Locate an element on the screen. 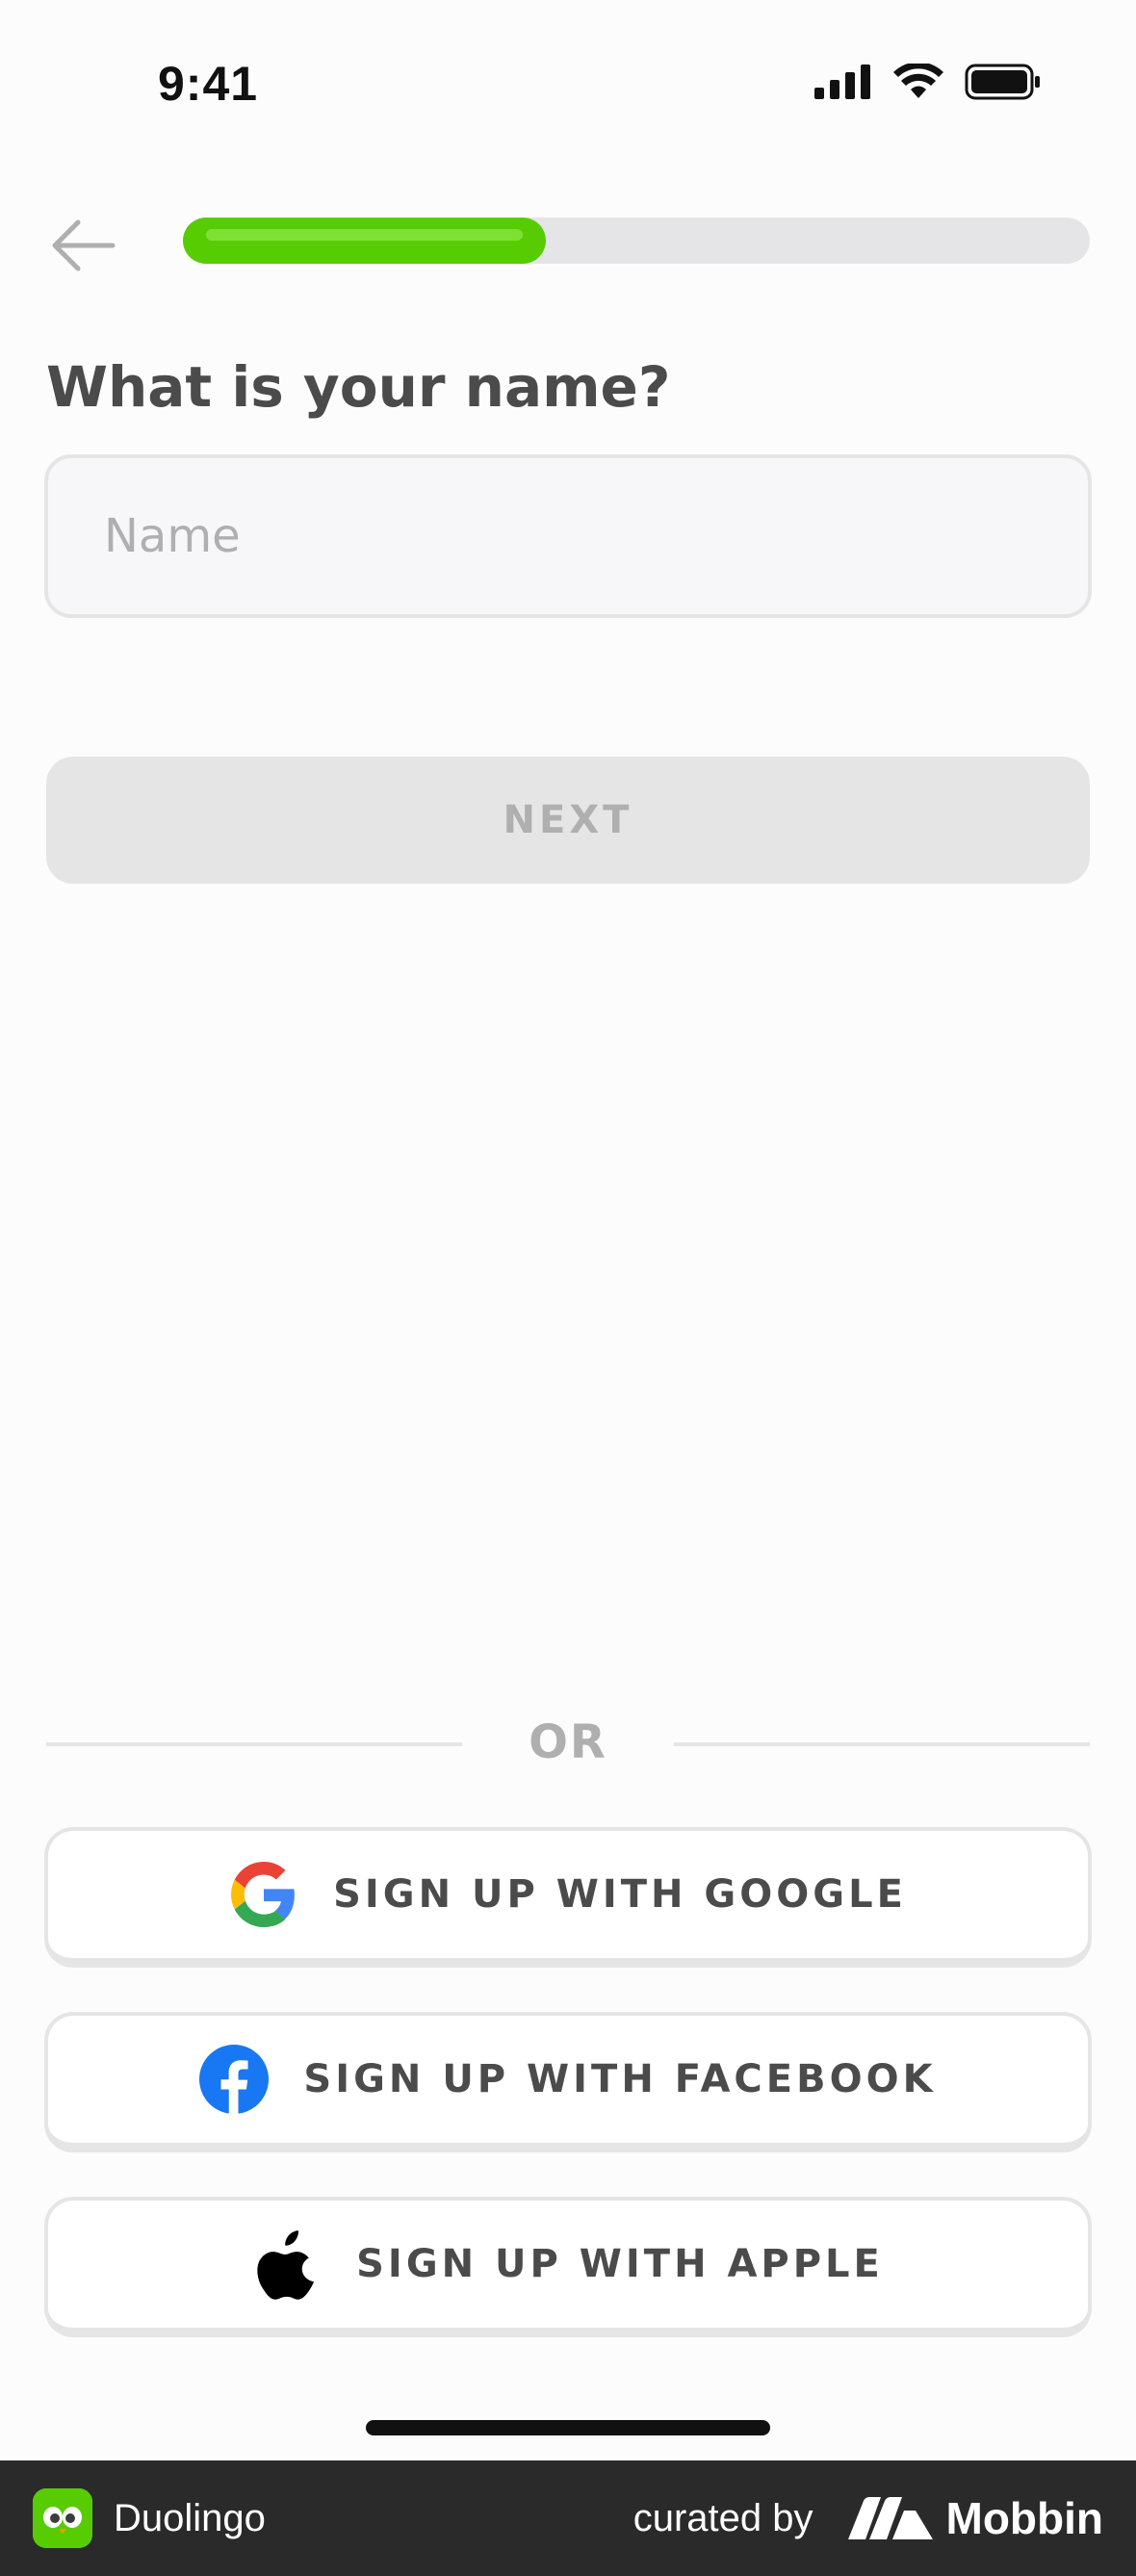 This screenshot has height=2576, width=1136. cellular-signal-icon is located at coordinates (842, 81).